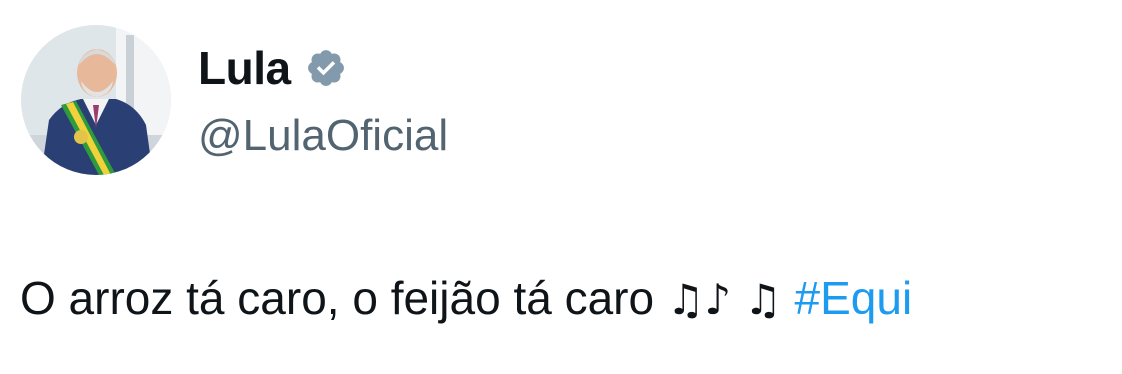  I want to click on user-handle: @LulaOficial, so click(323, 136).